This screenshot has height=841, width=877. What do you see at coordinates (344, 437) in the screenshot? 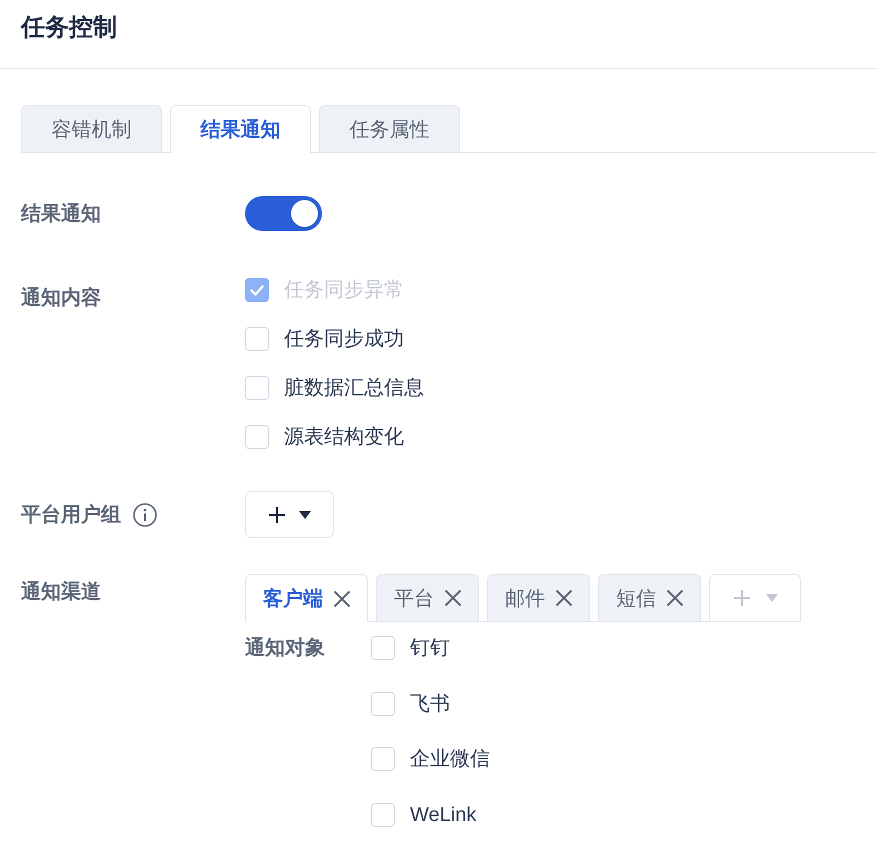
I see `checkbox-label: 源表结构变化` at bounding box center [344, 437].